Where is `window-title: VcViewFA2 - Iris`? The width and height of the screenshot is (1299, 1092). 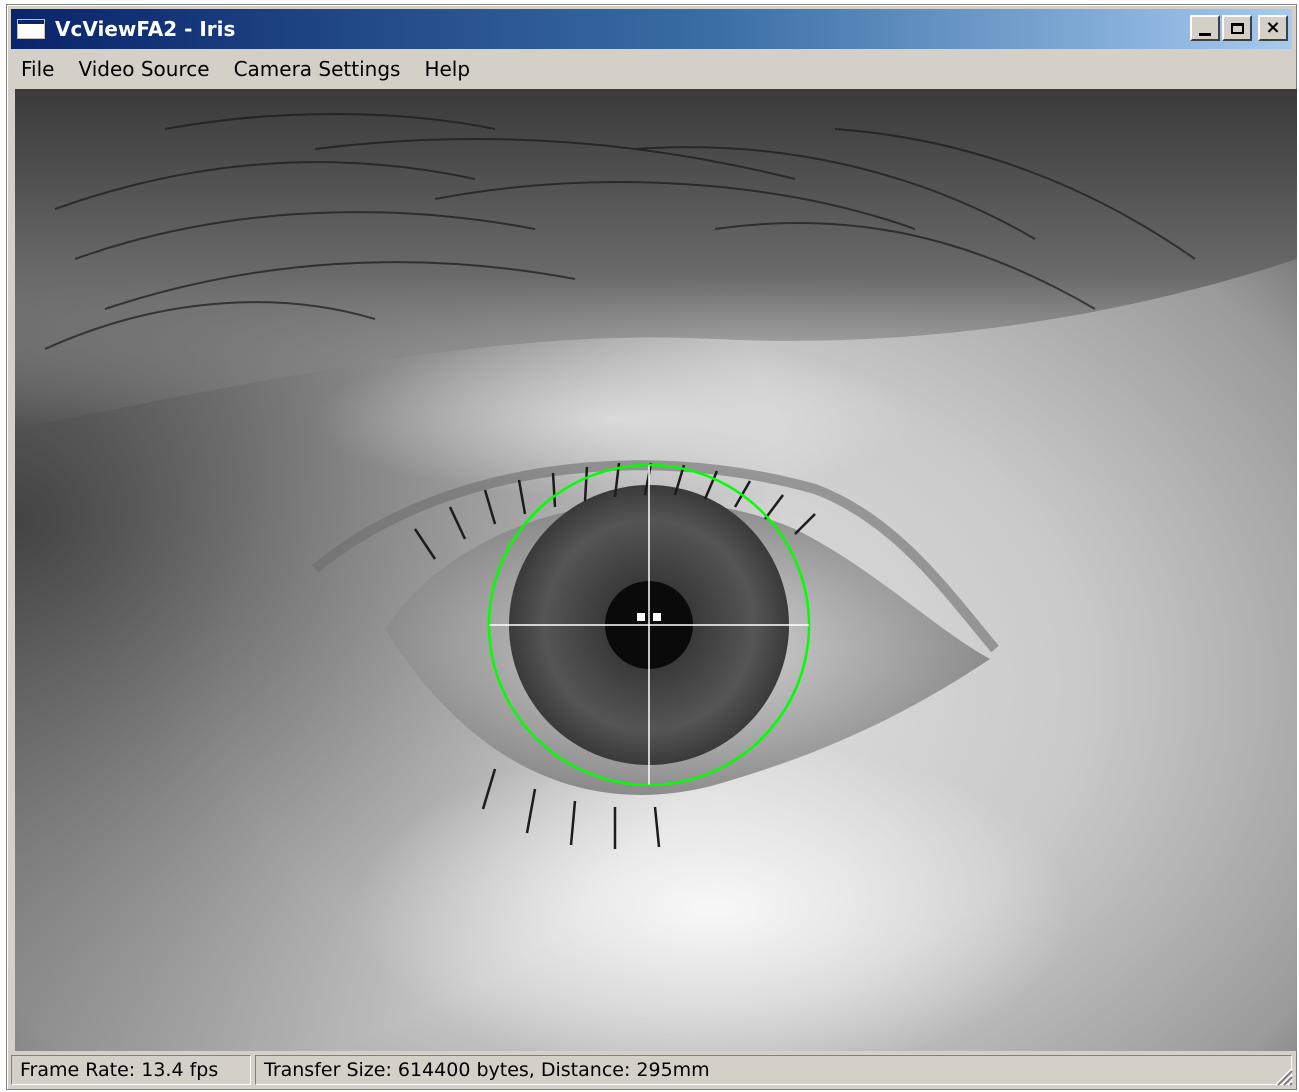
window-title: VcViewFA2 - Iris is located at coordinates (145, 29).